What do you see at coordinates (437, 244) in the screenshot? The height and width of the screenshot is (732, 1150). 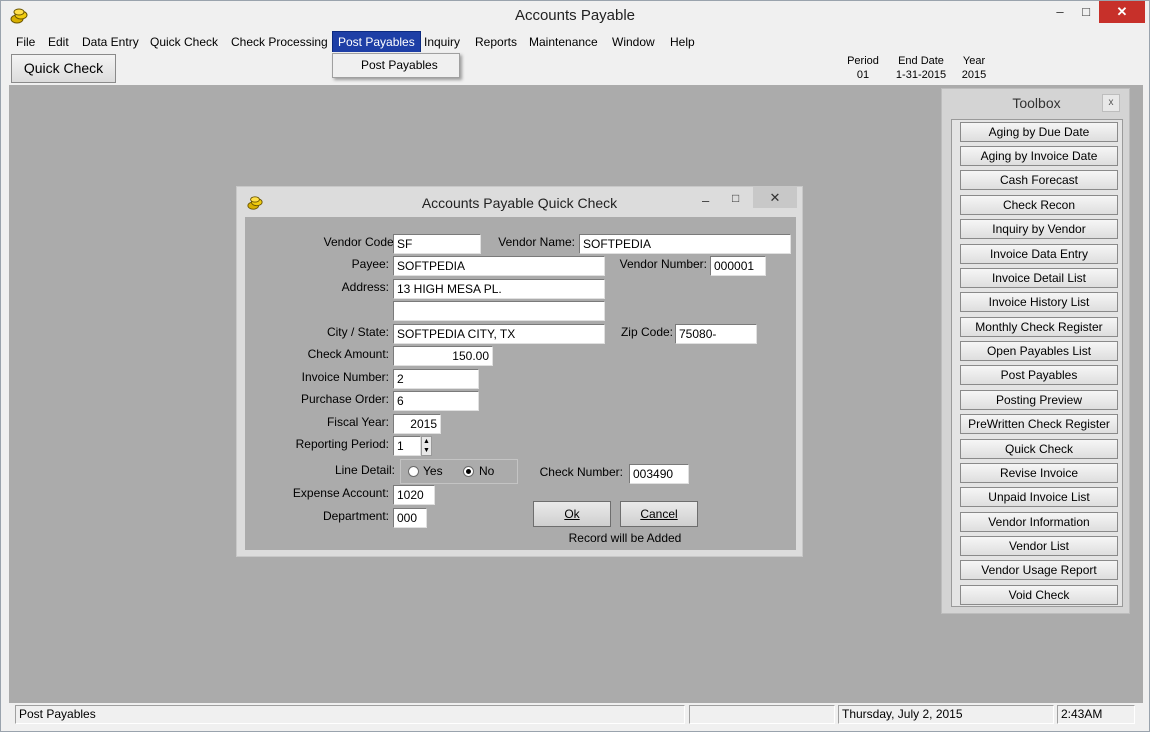 I see `vendor-code-field: SF` at bounding box center [437, 244].